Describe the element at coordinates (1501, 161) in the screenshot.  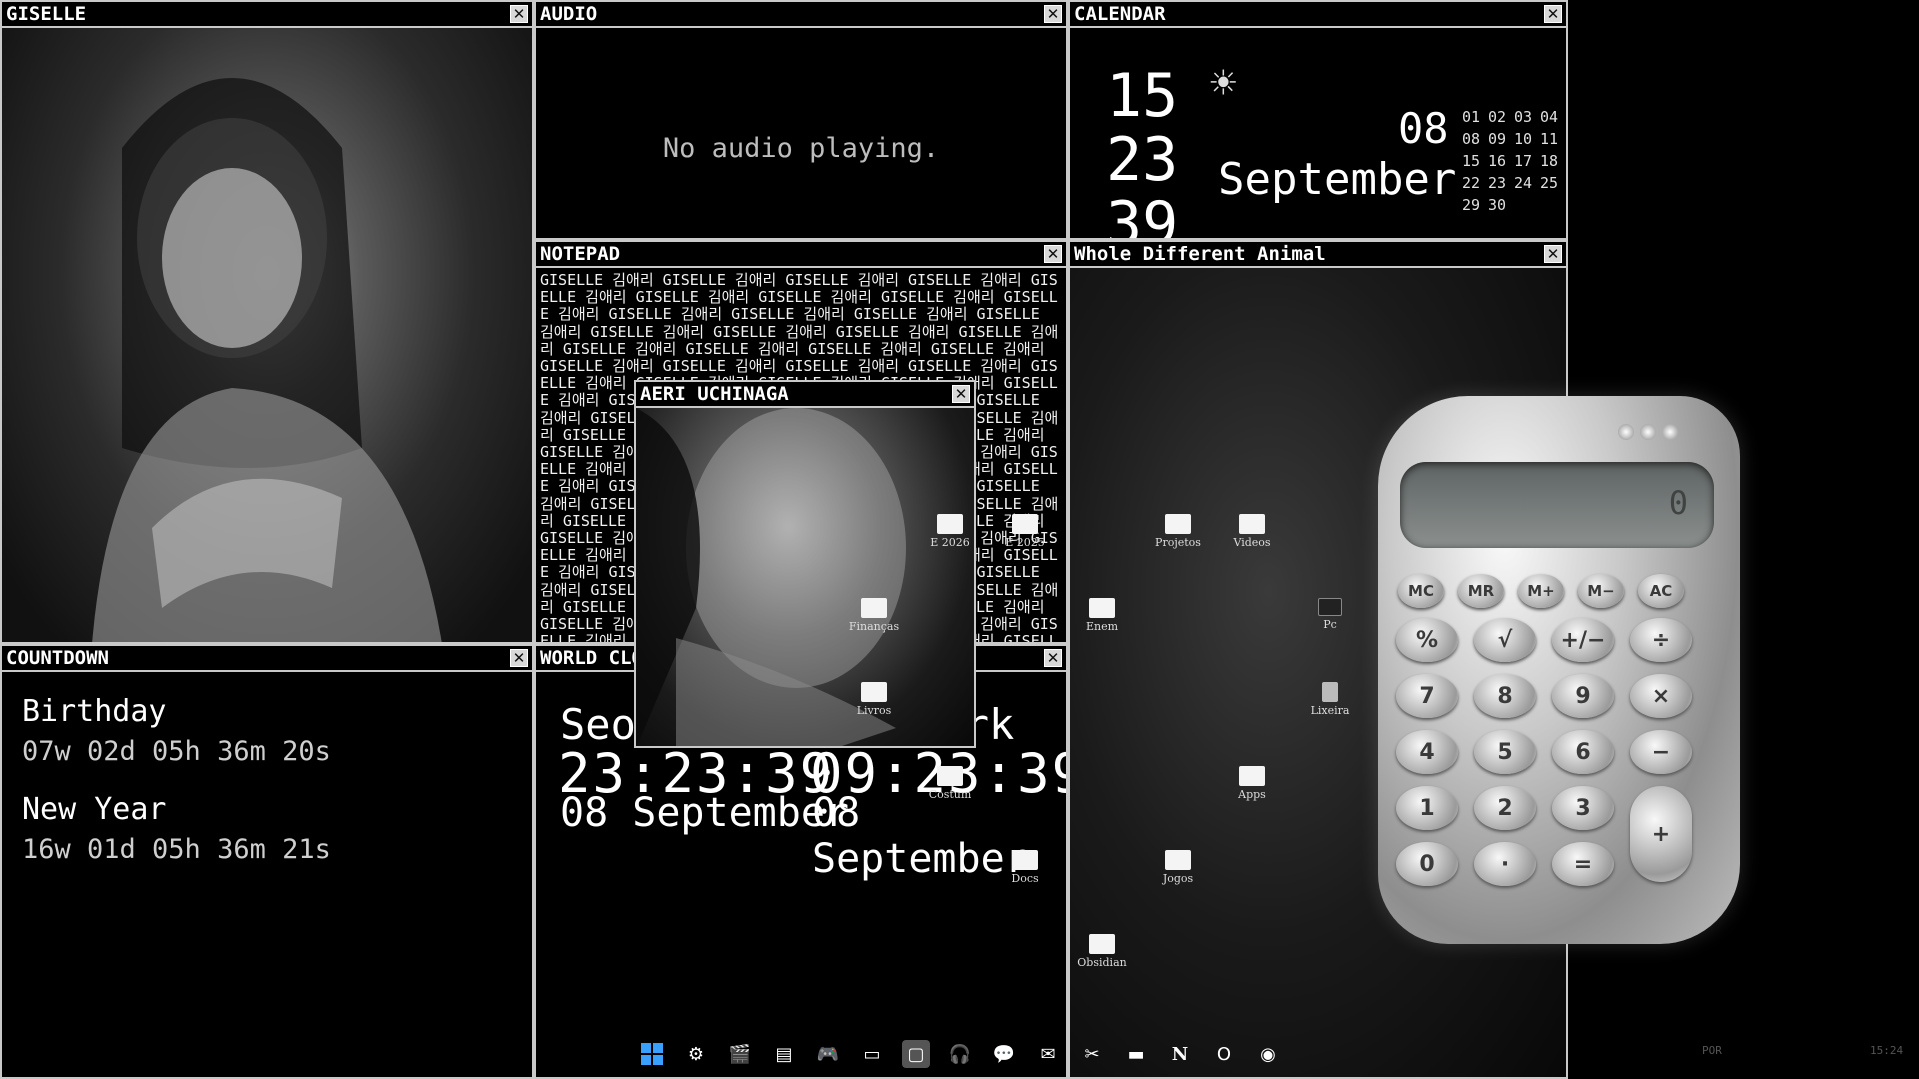
I see `calendar-day-cell: 16` at that location.